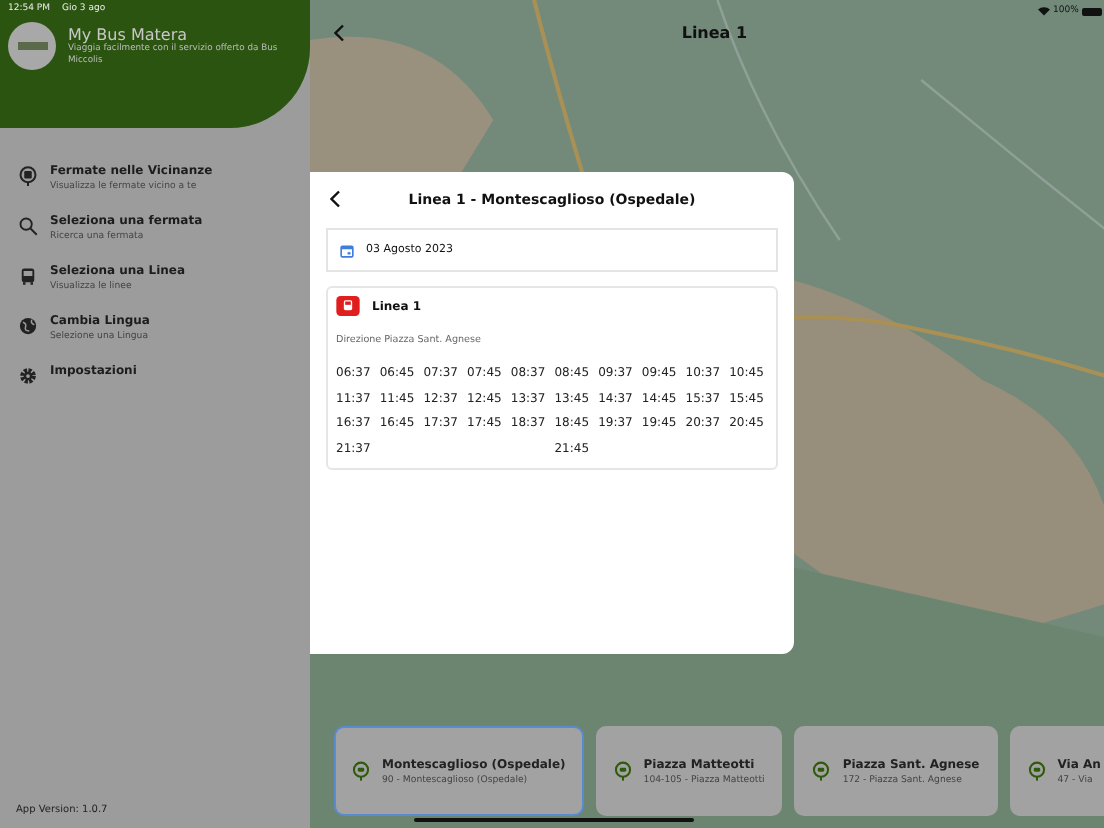  Describe the element at coordinates (1092, 11) in the screenshot. I see `battery-icon` at that location.